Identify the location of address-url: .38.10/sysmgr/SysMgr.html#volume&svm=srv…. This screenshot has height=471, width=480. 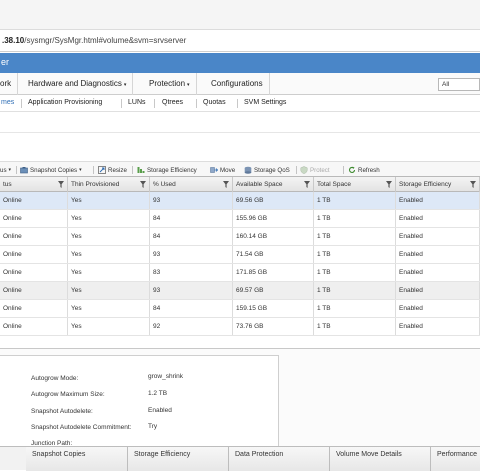
(94, 40).